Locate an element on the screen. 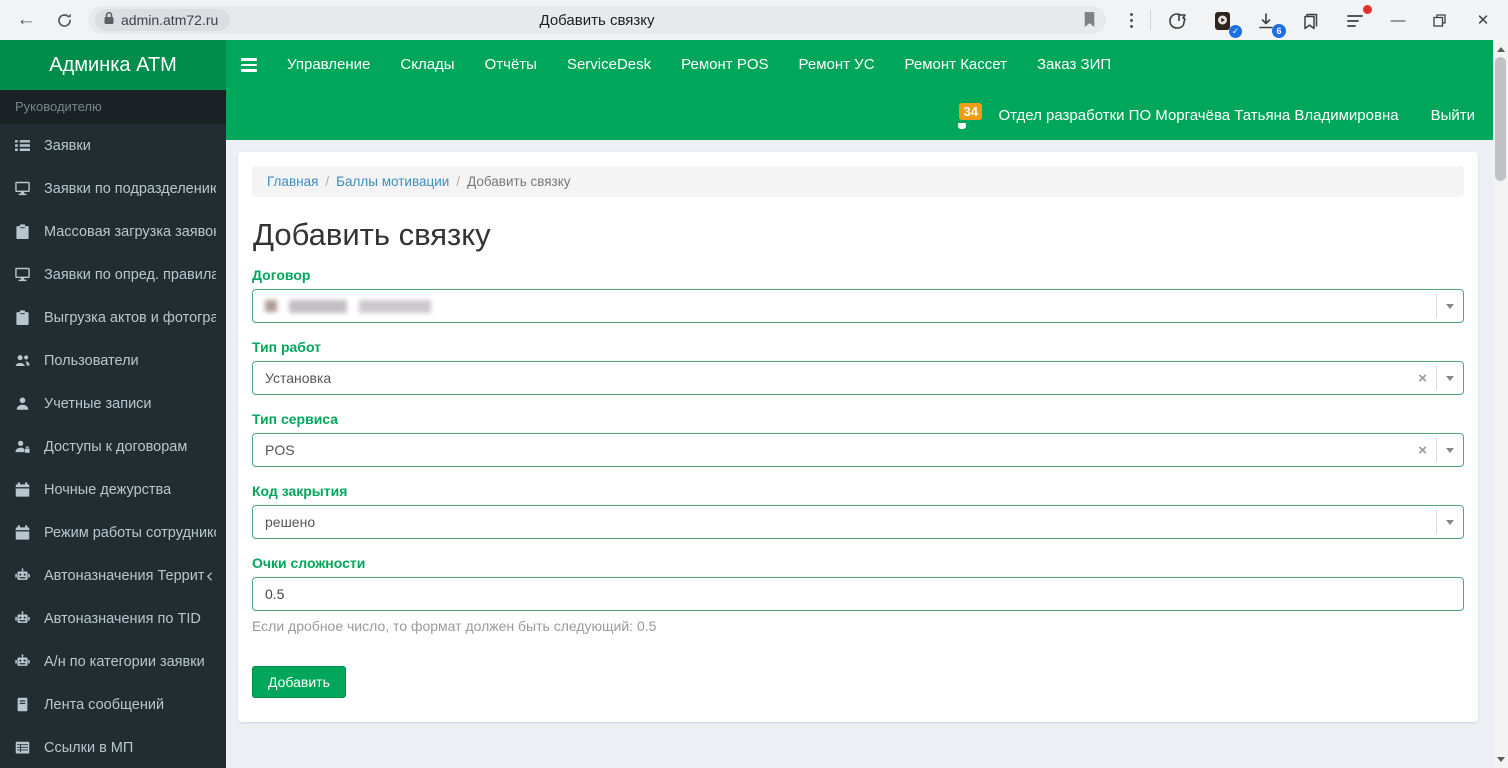 This screenshot has width=1508, height=768. scrollbar-thumb is located at coordinates (1500, 119).